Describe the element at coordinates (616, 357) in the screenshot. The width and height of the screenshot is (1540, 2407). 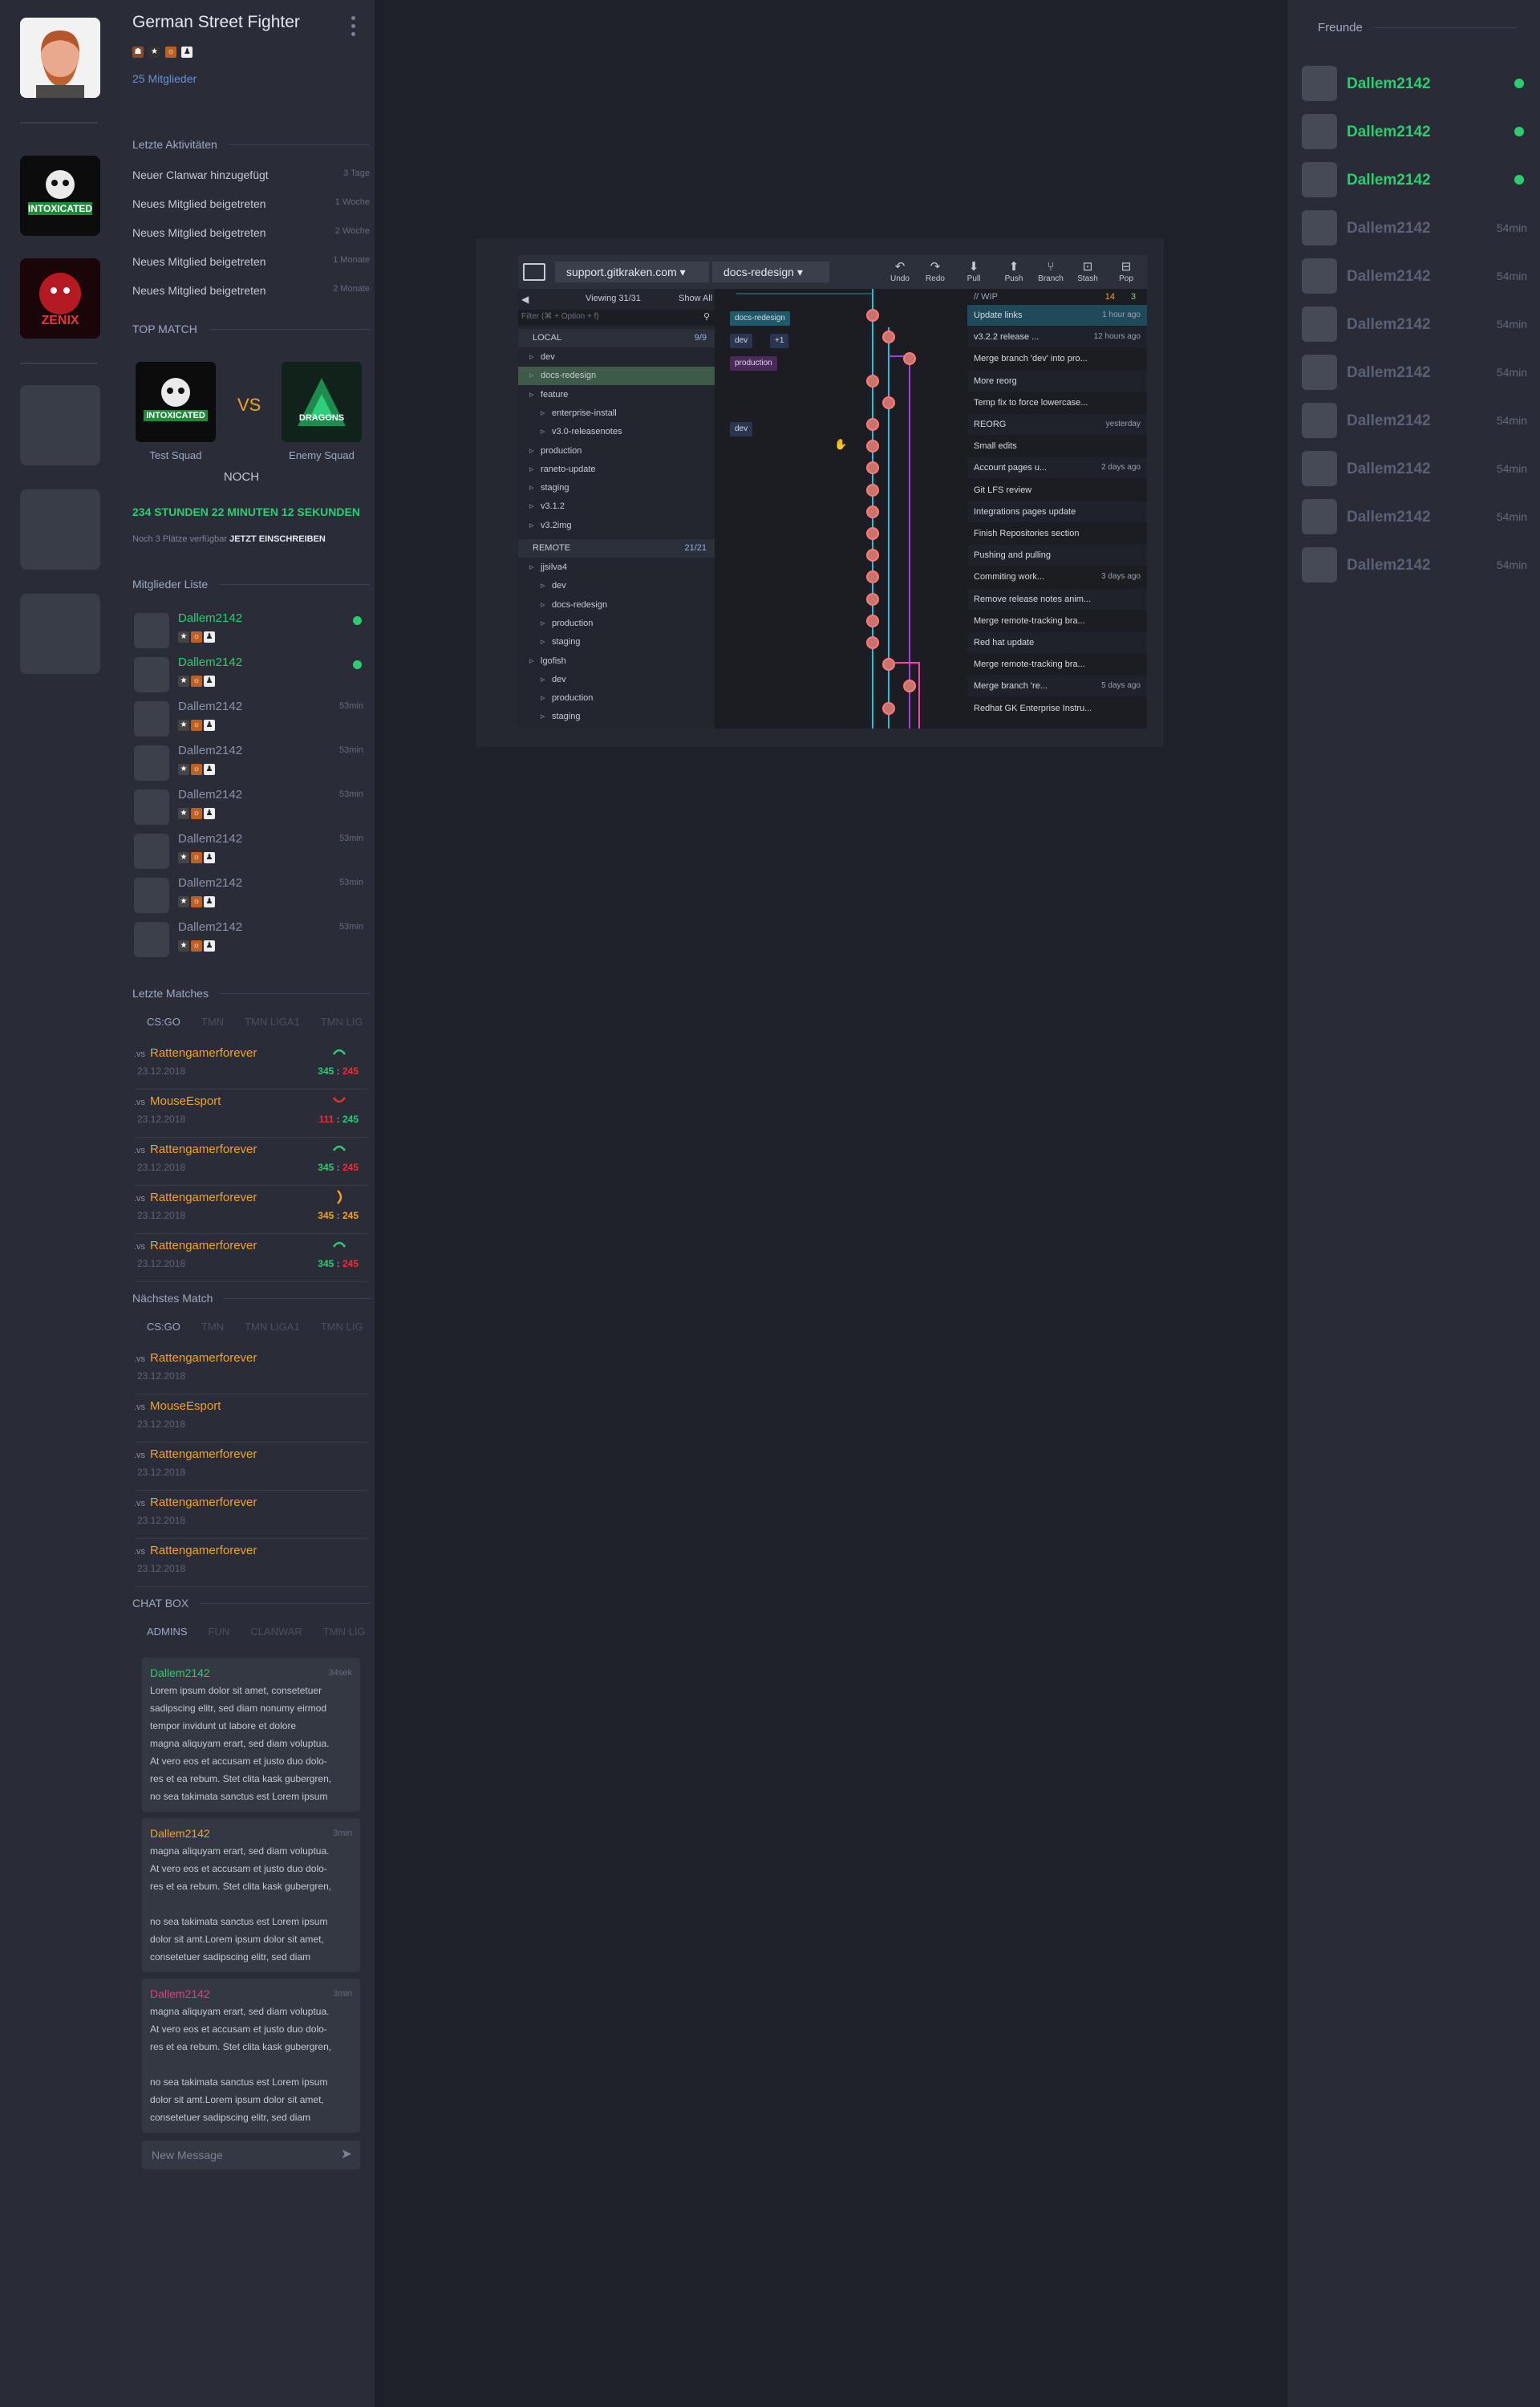
I see `gk-local-branch: ▹ dev` at that location.